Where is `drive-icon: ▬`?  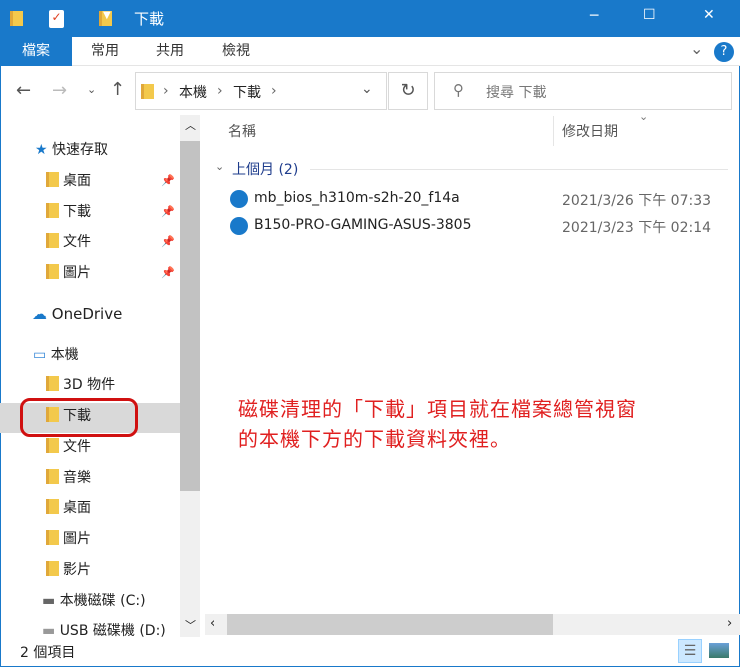
drive-icon: ▬ is located at coordinates (49, 601).